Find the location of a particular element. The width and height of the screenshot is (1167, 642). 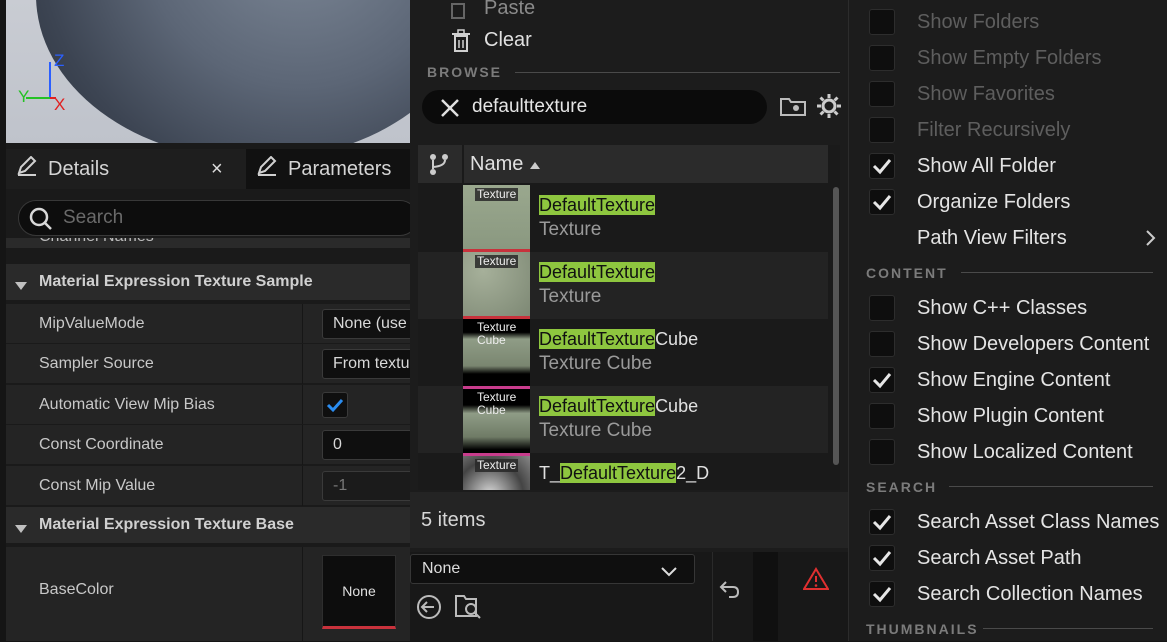

property-row: MipValueMode None (use is located at coordinates (214, 323).